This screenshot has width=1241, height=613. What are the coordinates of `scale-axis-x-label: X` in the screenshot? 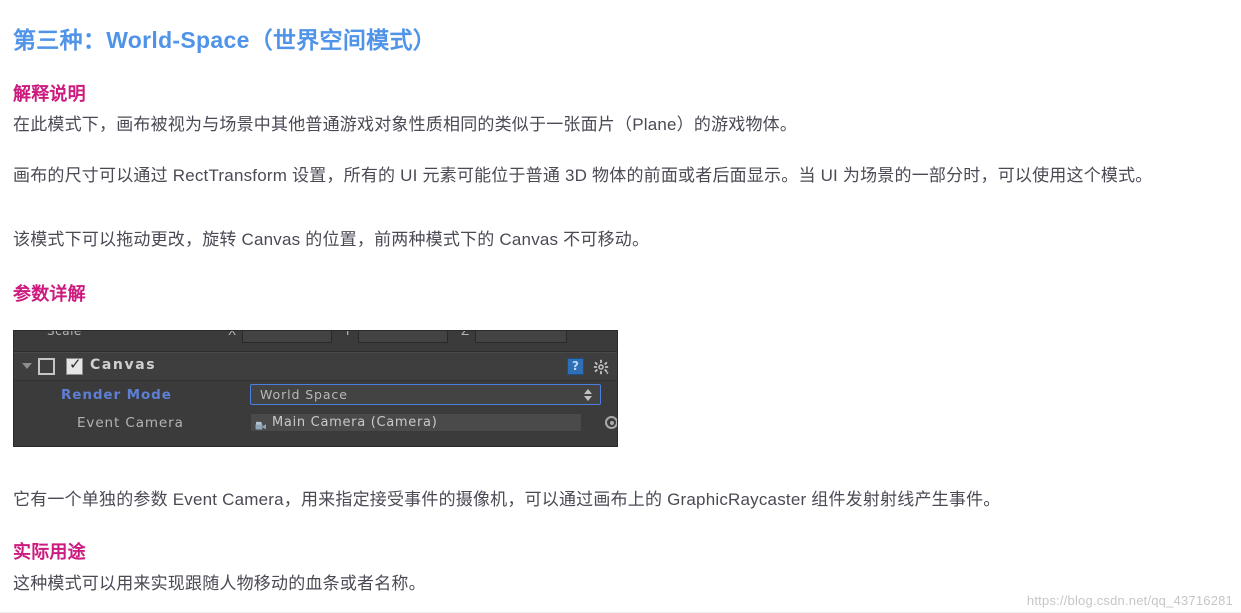 It's located at (232, 334).